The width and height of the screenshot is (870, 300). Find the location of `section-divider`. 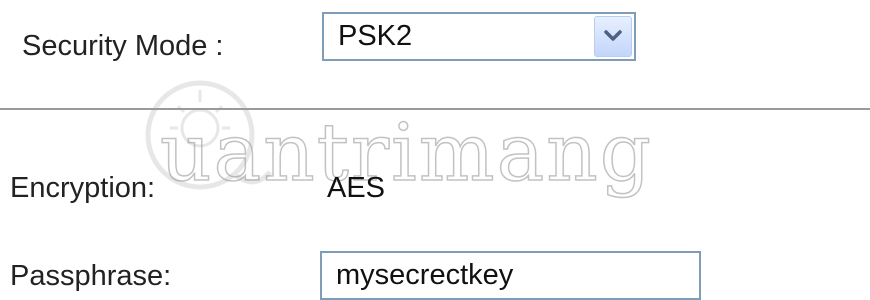

section-divider is located at coordinates (435, 109).